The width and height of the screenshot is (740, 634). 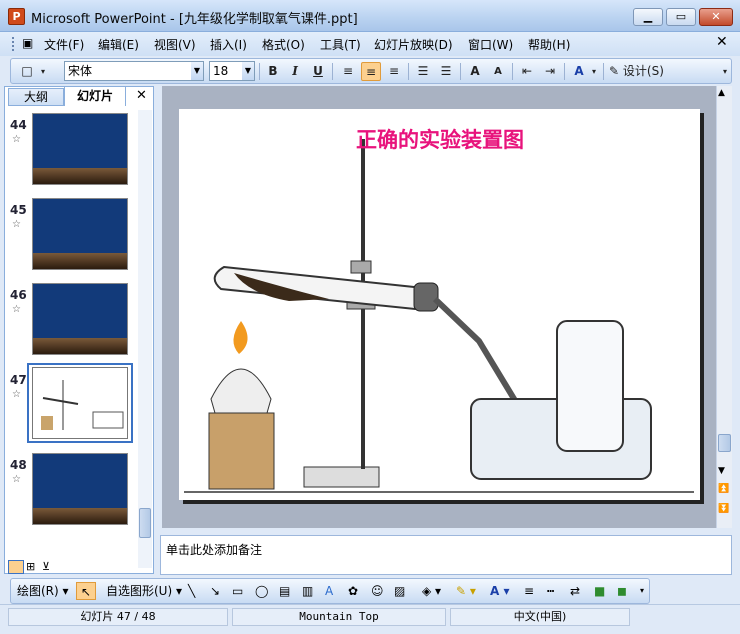 What do you see at coordinates (36, 97) in the screenshot?
I see `tab-outline: 大纲` at bounding box center [36, 97].